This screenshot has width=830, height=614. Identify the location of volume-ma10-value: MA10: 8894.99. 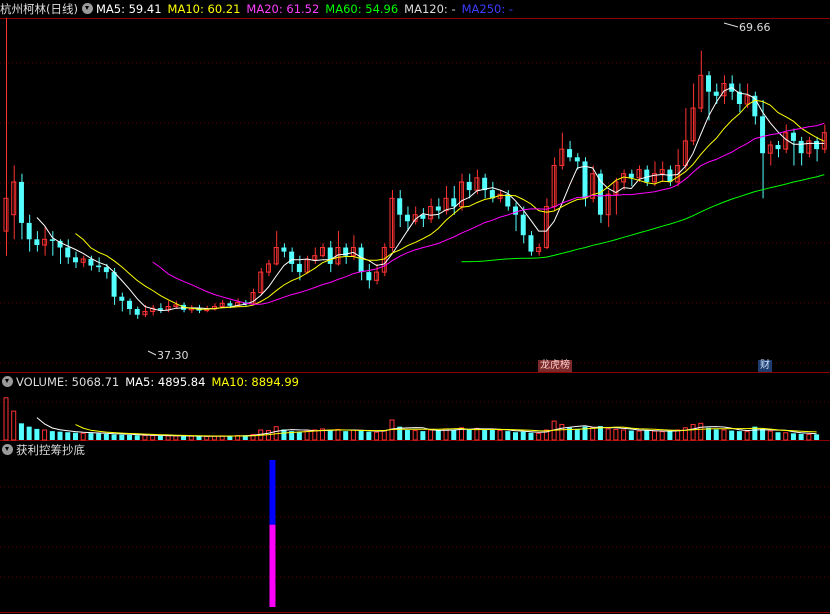
(255, 382).